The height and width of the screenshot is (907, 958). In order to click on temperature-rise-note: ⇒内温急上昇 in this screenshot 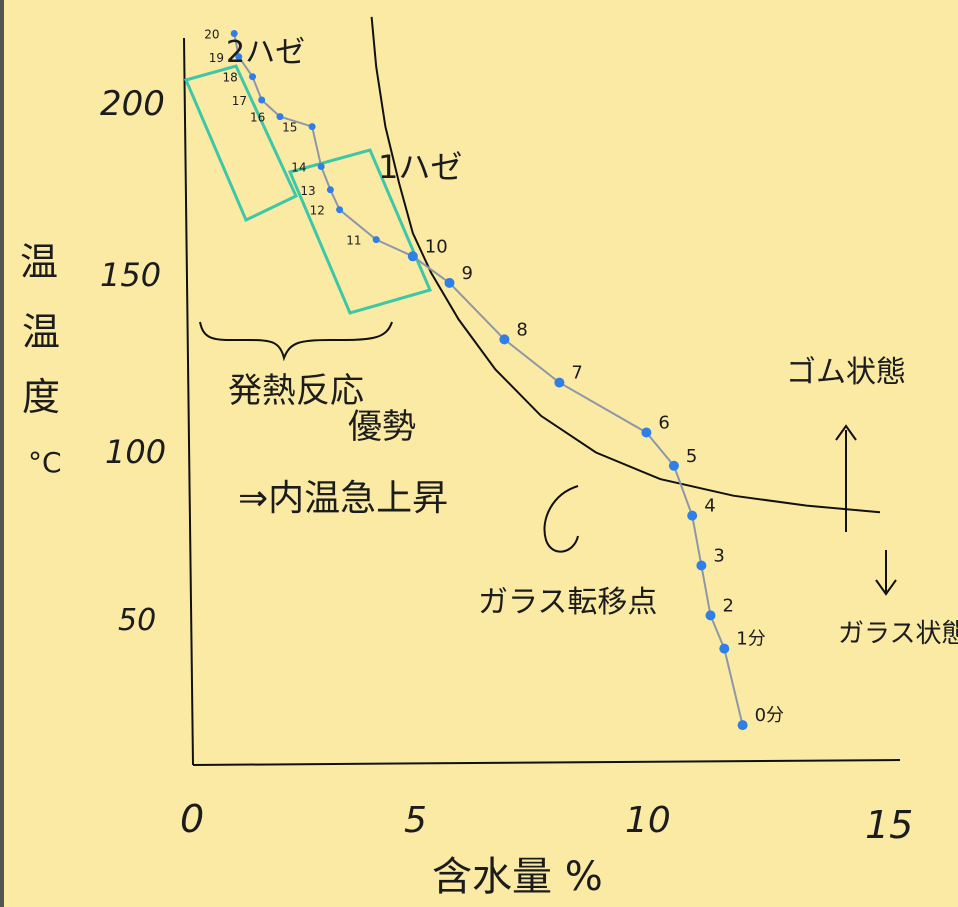, I will do `click(343, 498)`.